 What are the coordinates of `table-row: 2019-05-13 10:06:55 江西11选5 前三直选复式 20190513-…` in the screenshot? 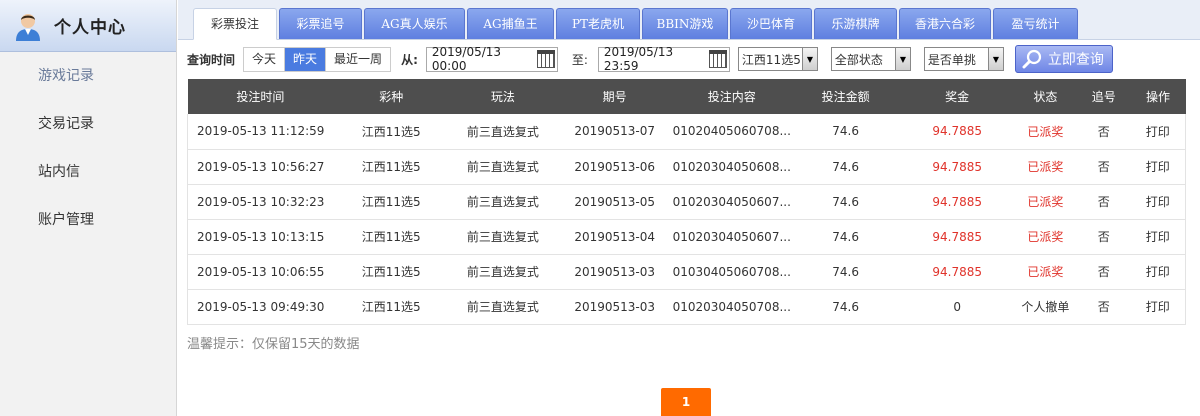 It's located at (686, 272).